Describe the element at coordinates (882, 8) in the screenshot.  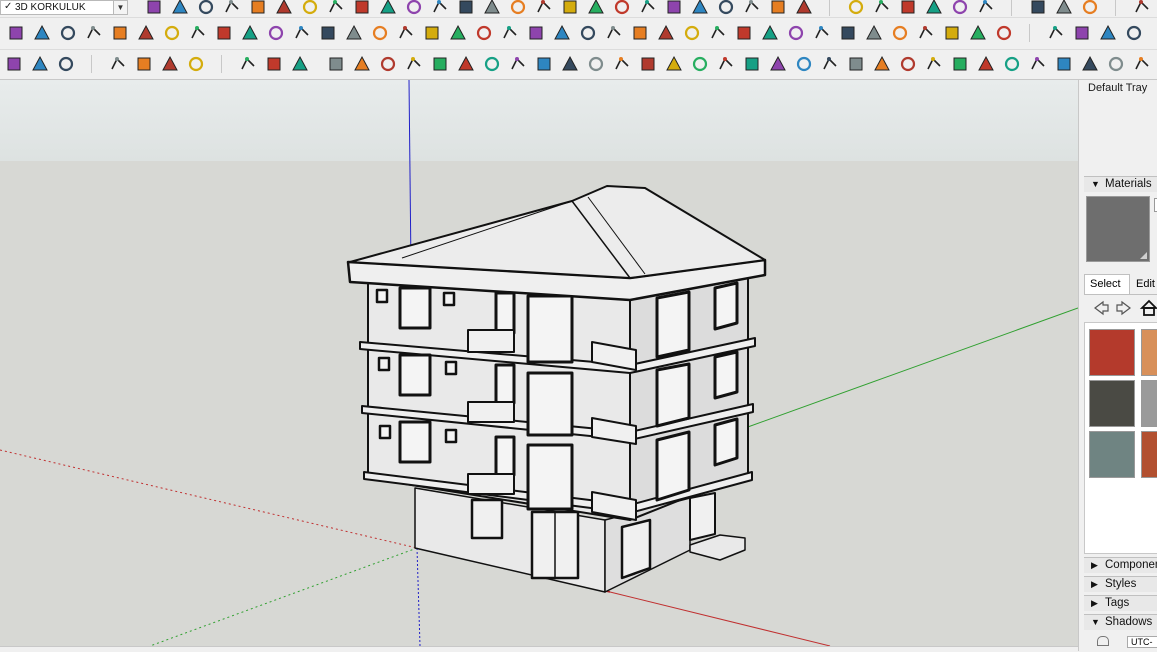
I see `toolbar-row1-tool-27-icon` at that location.